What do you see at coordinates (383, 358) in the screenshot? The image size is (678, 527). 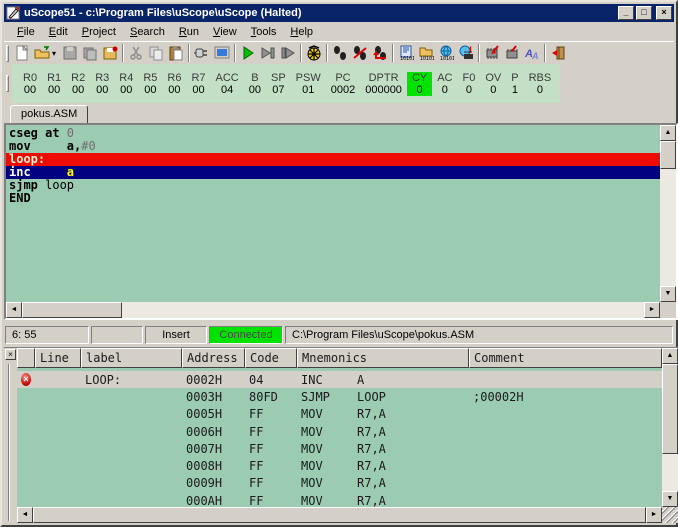 I see `col-header-mnemonics: Mnemonics` at bounding box center [383, 358].